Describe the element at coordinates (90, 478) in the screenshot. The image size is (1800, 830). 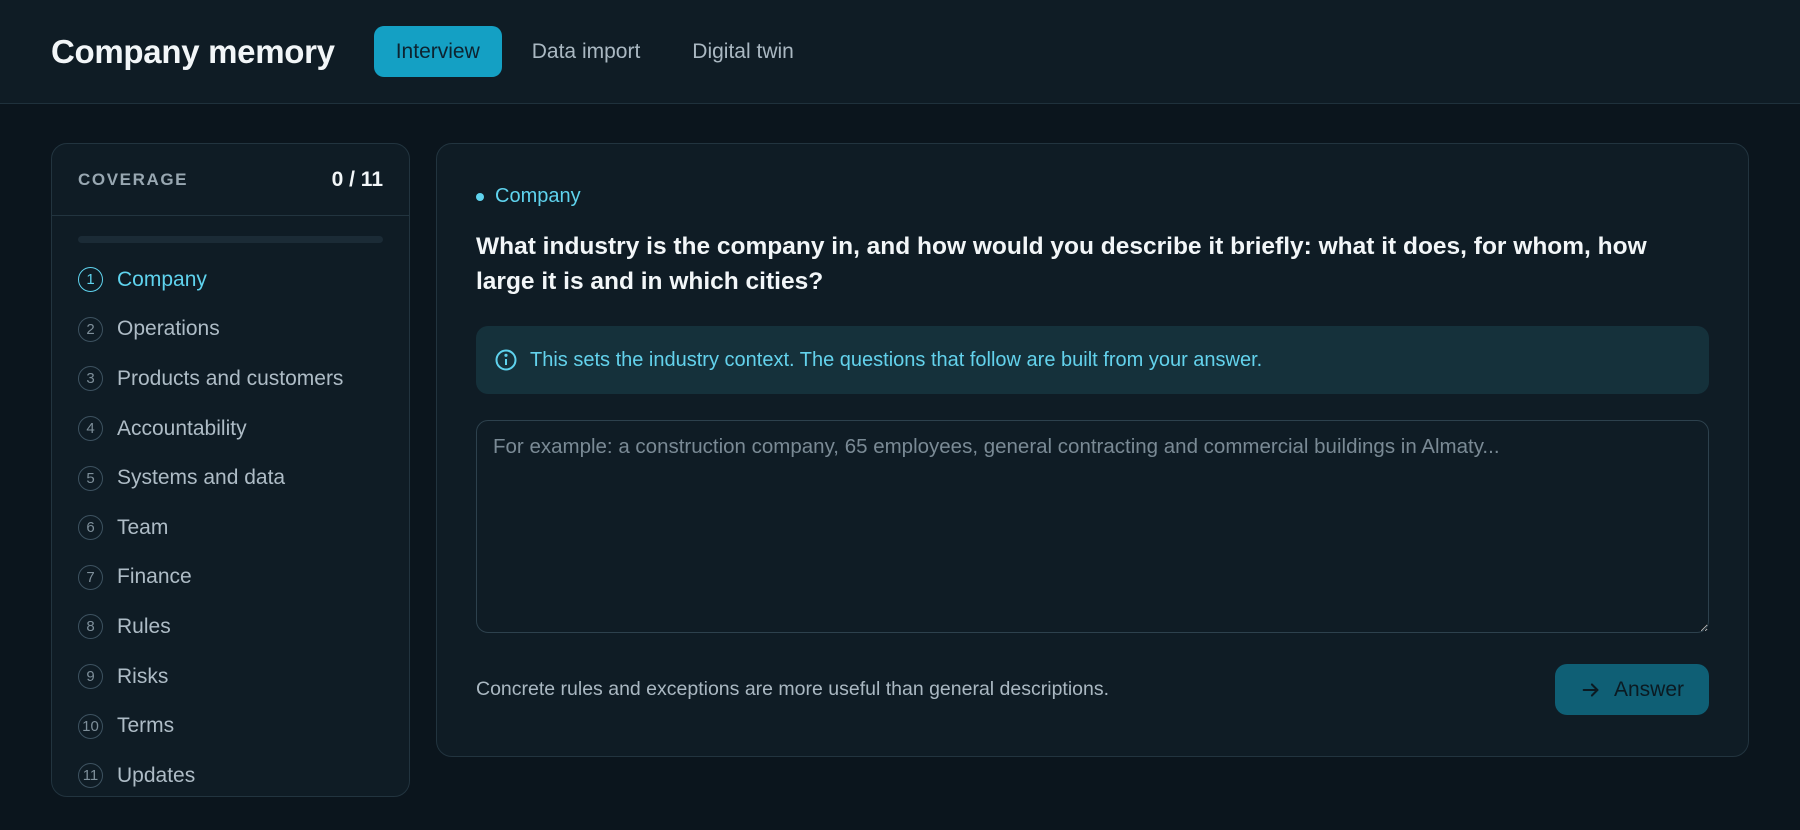
I see `section-number: 5` at that location.